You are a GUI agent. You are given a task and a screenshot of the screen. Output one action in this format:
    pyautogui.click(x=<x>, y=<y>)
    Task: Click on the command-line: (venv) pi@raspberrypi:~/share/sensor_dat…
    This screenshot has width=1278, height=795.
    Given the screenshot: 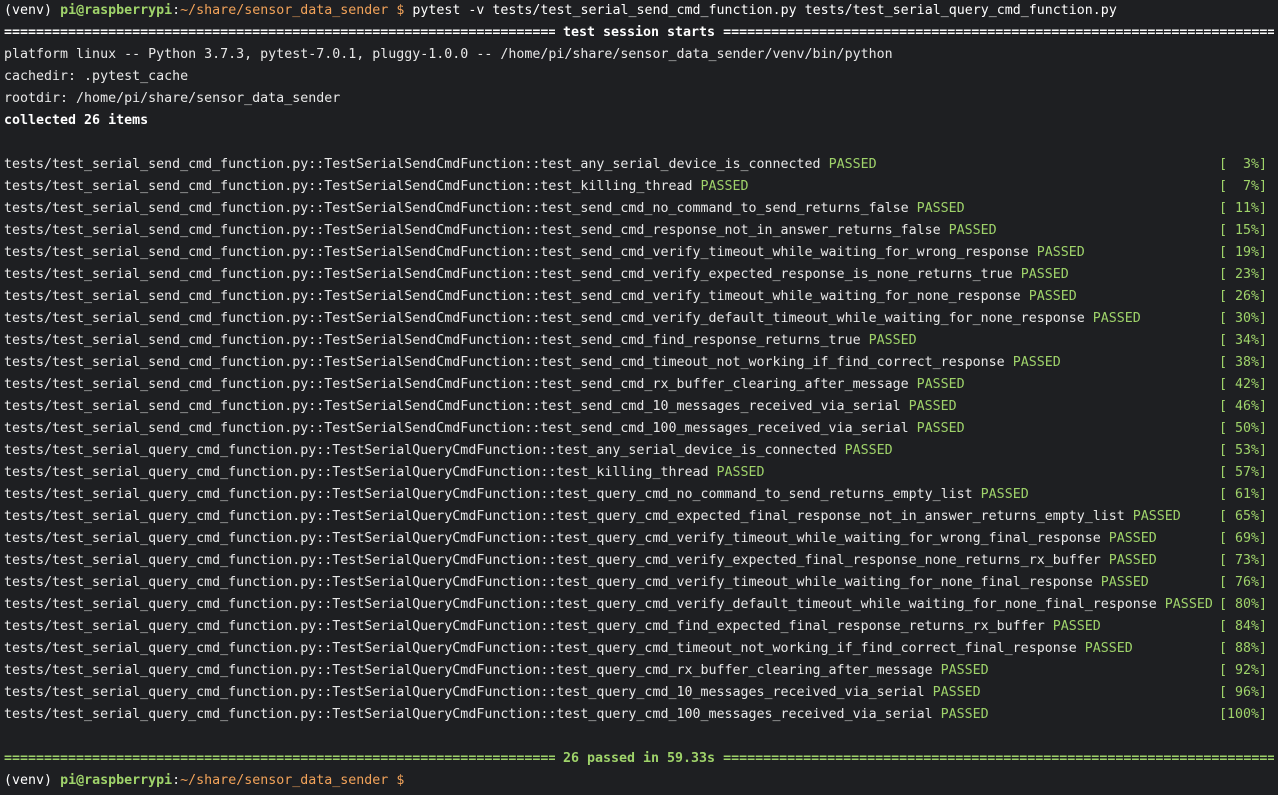 What is the action you would take?
    pyautogui.click(x=639, y=11)
    